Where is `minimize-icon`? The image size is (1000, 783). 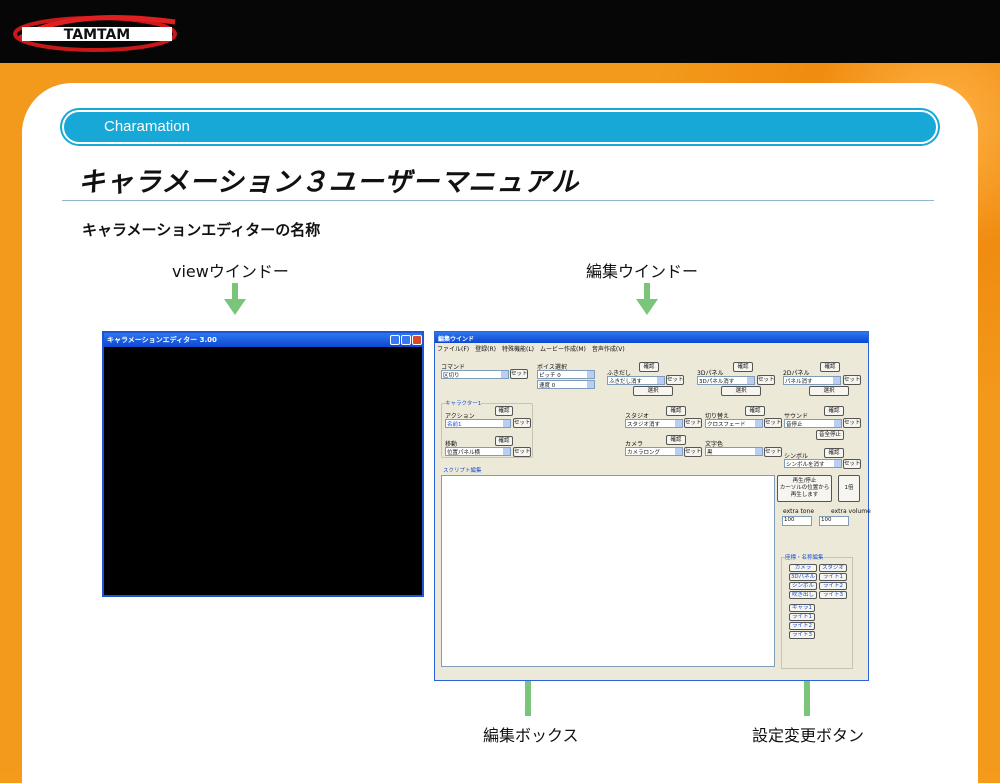 minimize-icon is located at coordinates (395, 340).